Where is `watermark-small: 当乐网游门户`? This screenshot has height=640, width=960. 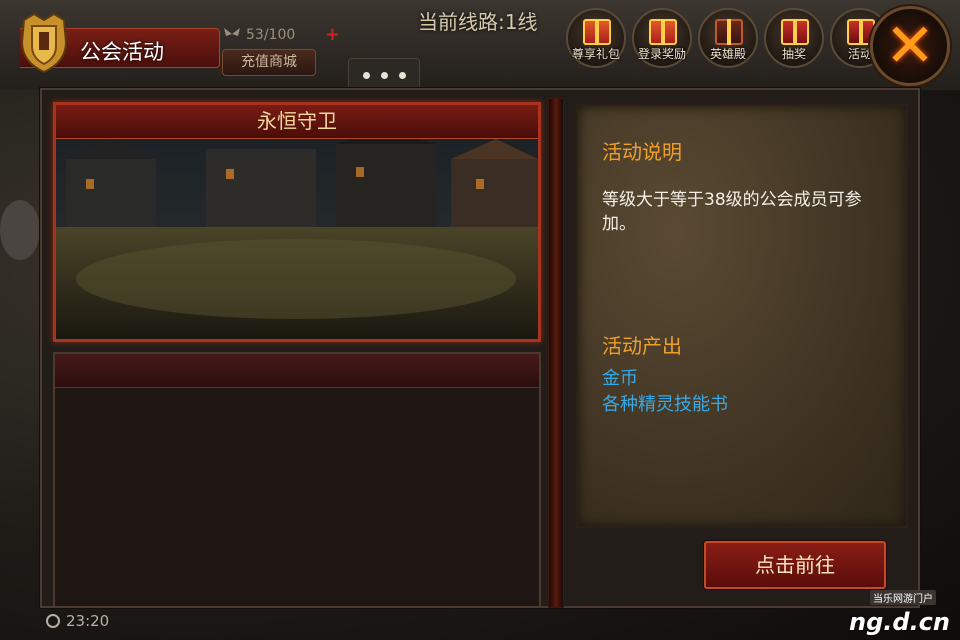 watermark-small: 当乐网游门户 is located at coordinates (903, 597).